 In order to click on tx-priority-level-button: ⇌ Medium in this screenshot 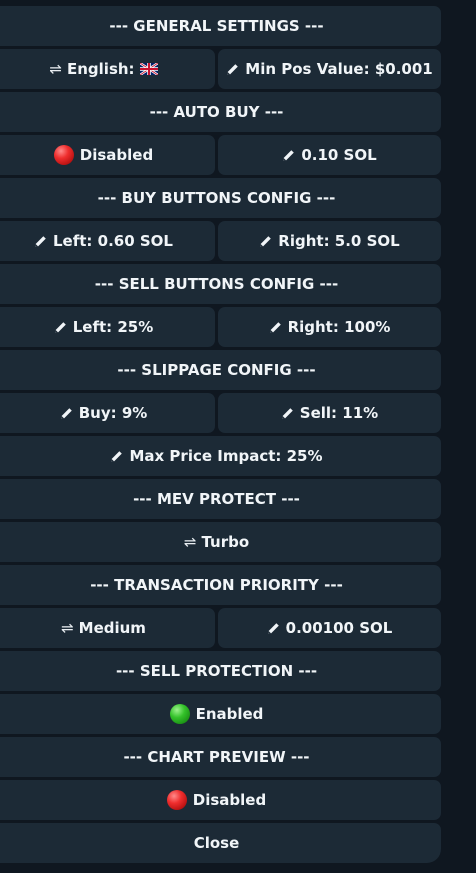, I will do `click(107, 628)`.